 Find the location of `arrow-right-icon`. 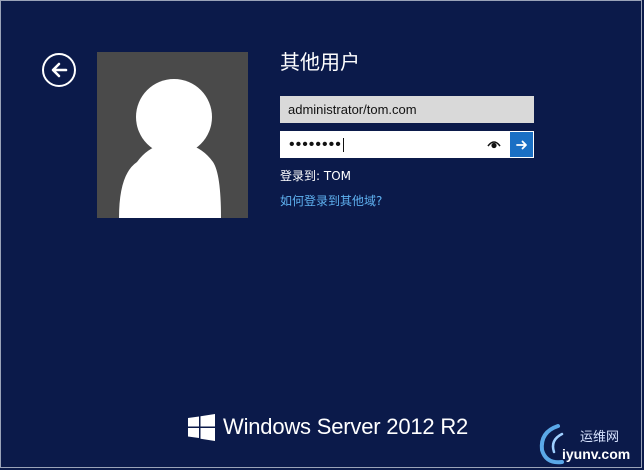

arrow-right-icon is located at coordinates (521, 144).